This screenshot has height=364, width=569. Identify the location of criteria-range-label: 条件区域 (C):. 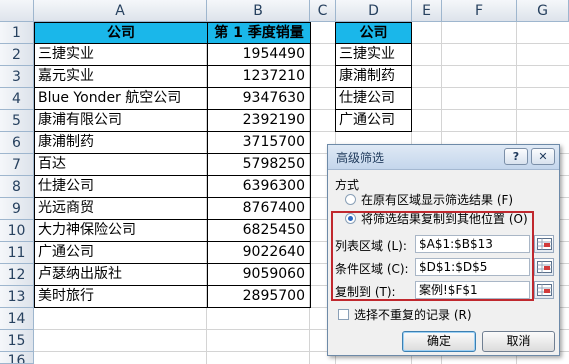
(372, 269).